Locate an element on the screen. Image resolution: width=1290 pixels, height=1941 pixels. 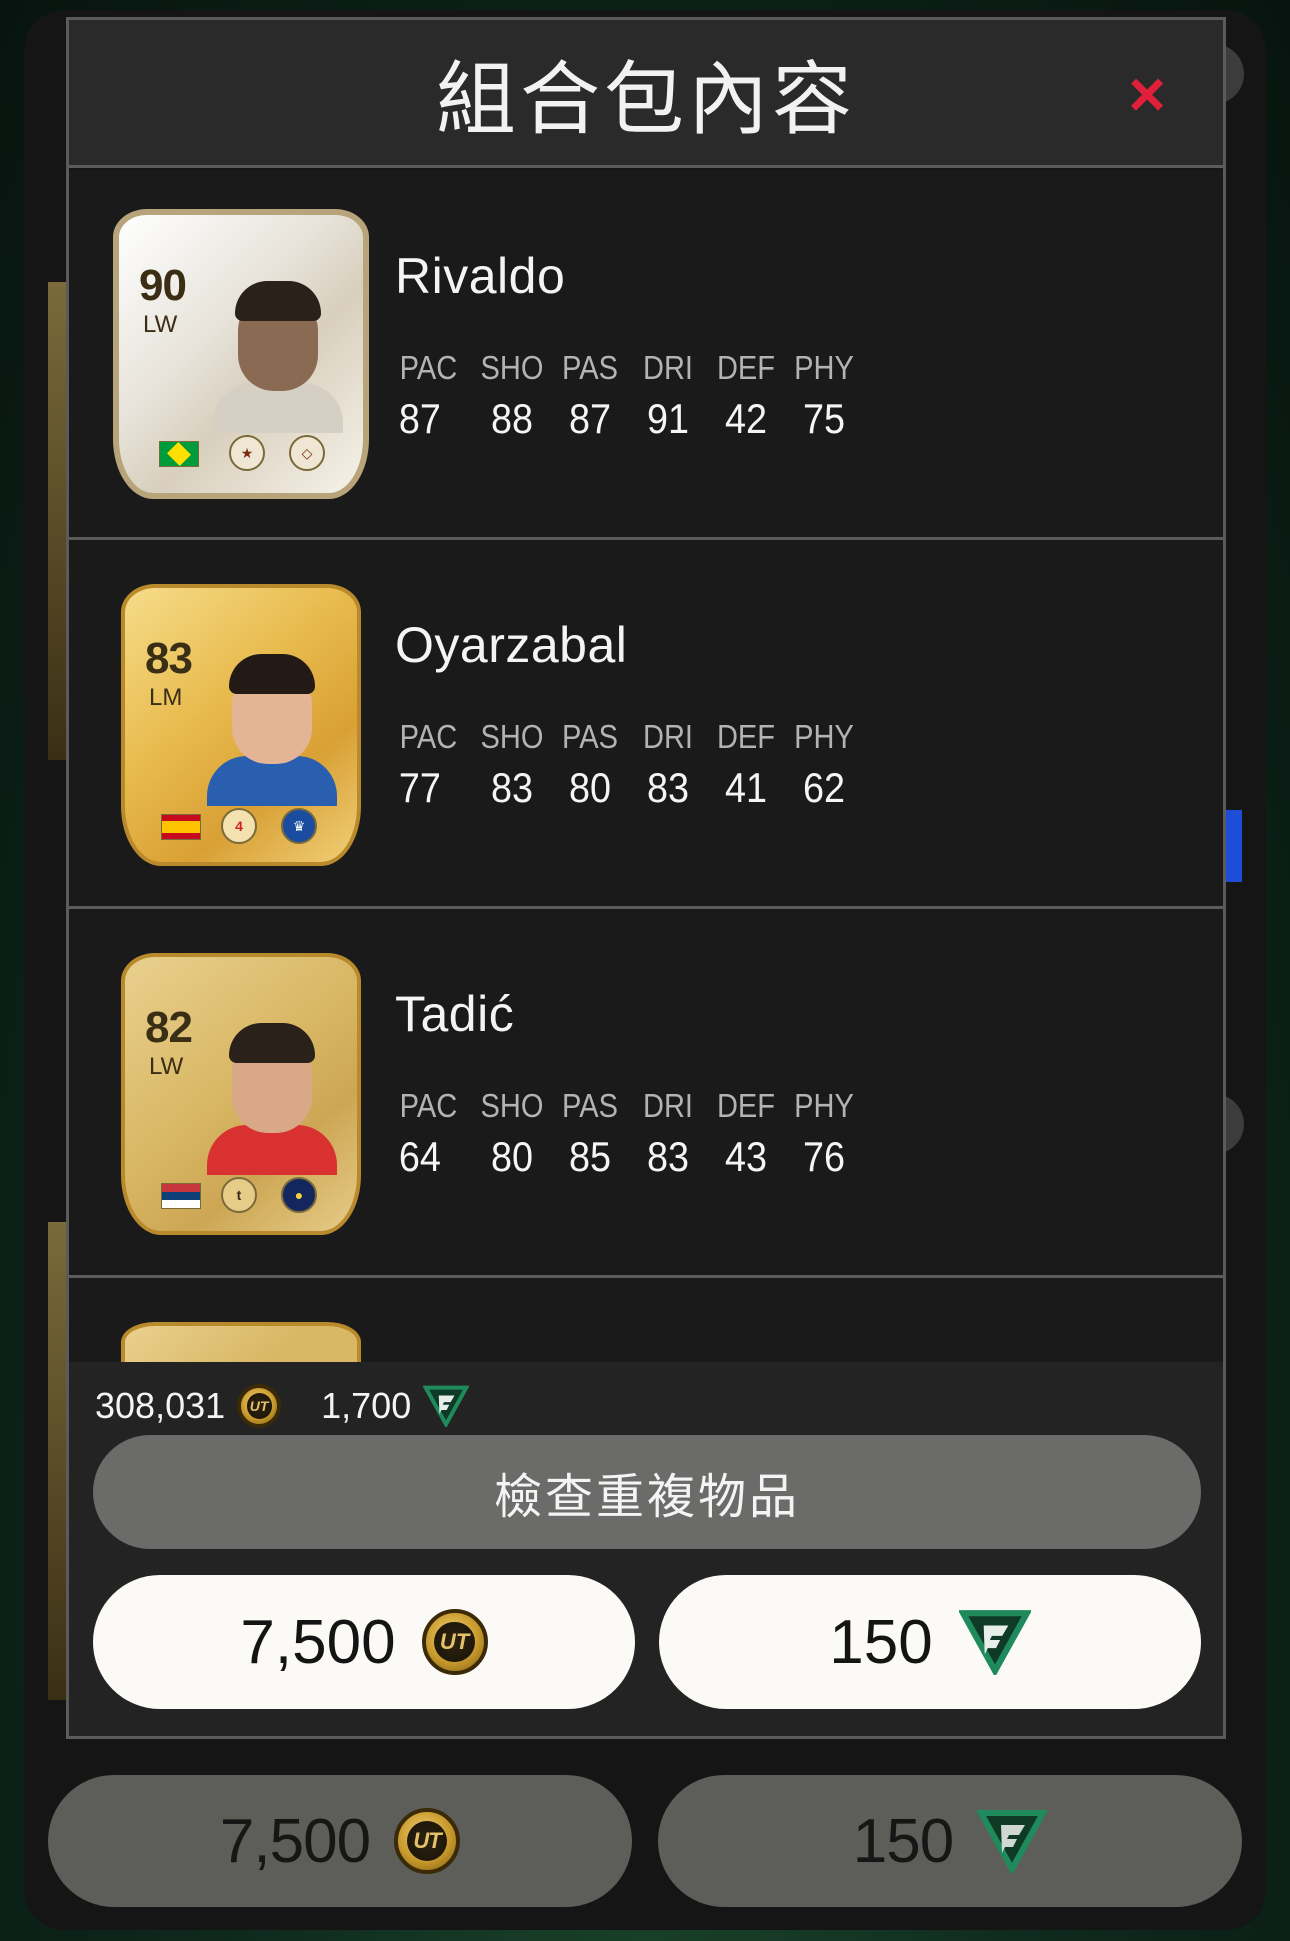
modal-header: 組合包內容 × is located at coordinates (646, 94).